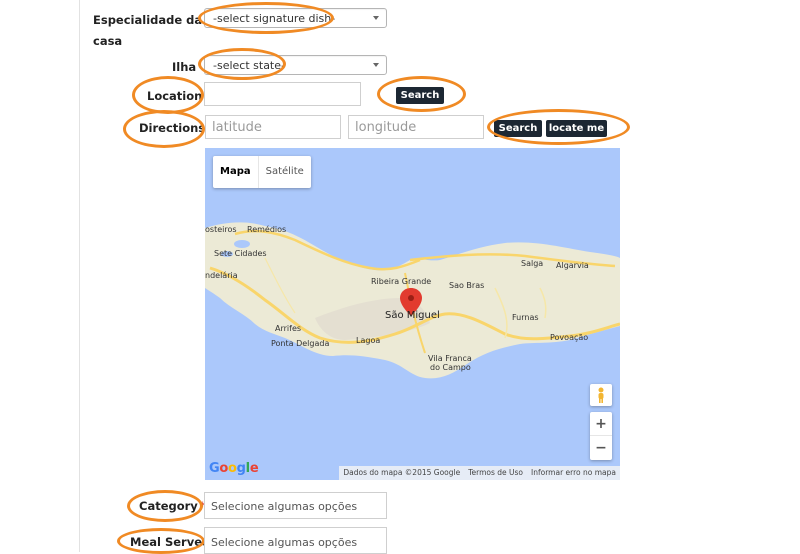 This screenshot has width=800, height=554. I want to click on map-label: São Miguel, so click(412, 315).